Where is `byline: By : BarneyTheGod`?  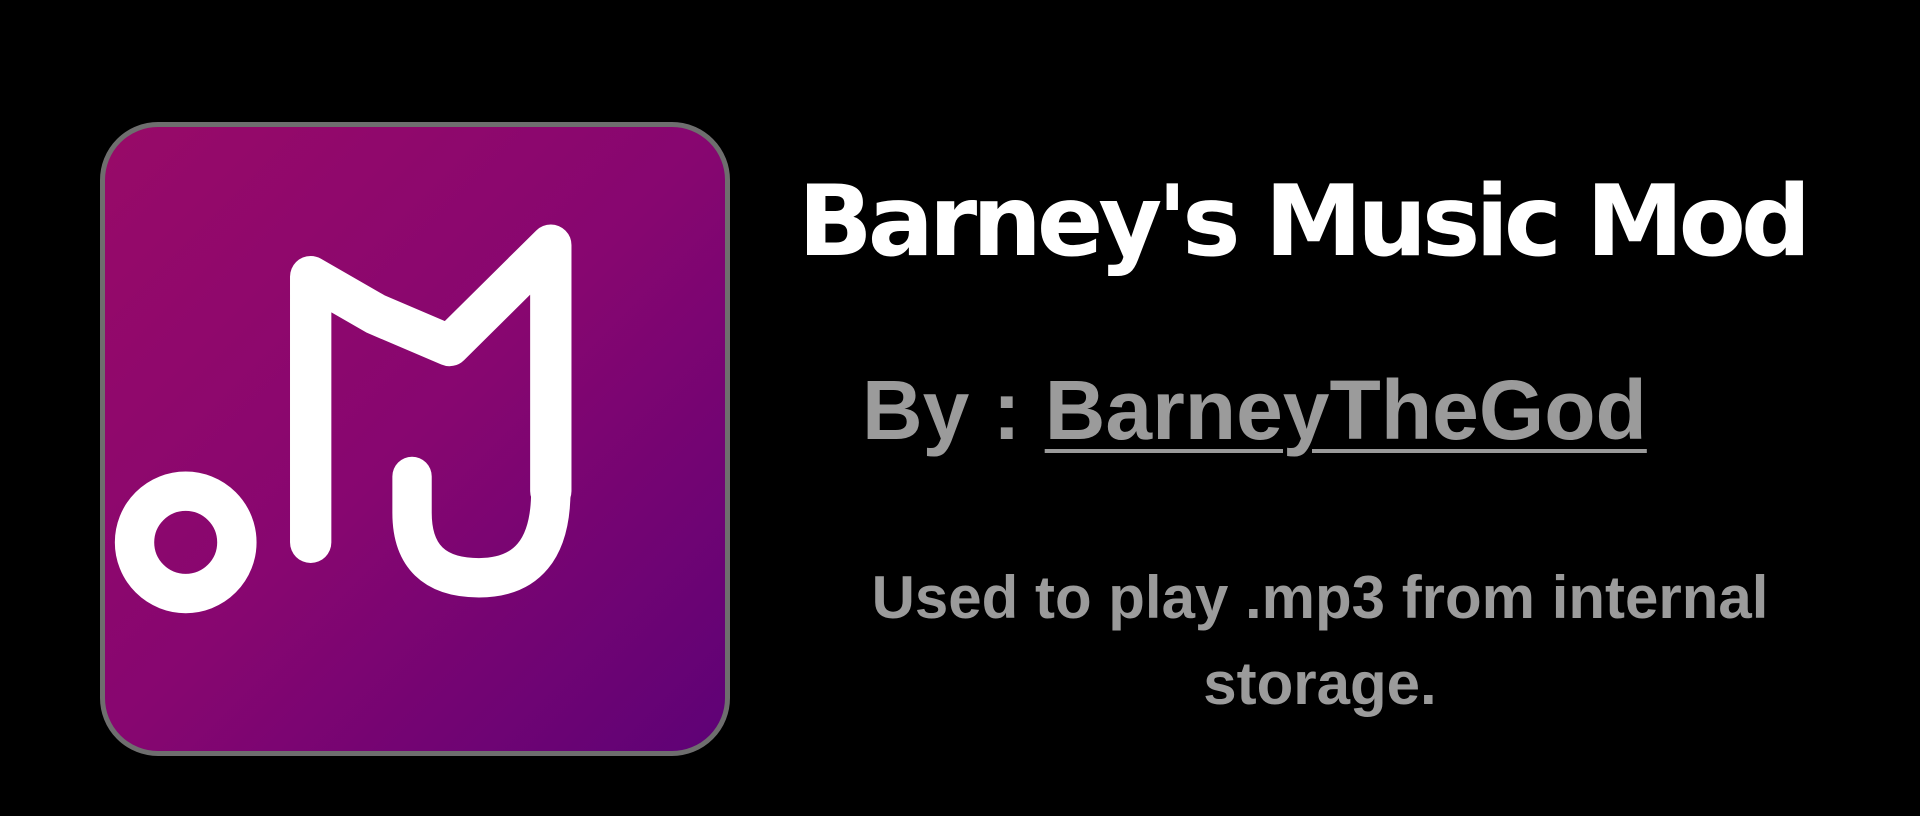
byline: By : BarneyTheGod is located at coordinates (1254, 410).